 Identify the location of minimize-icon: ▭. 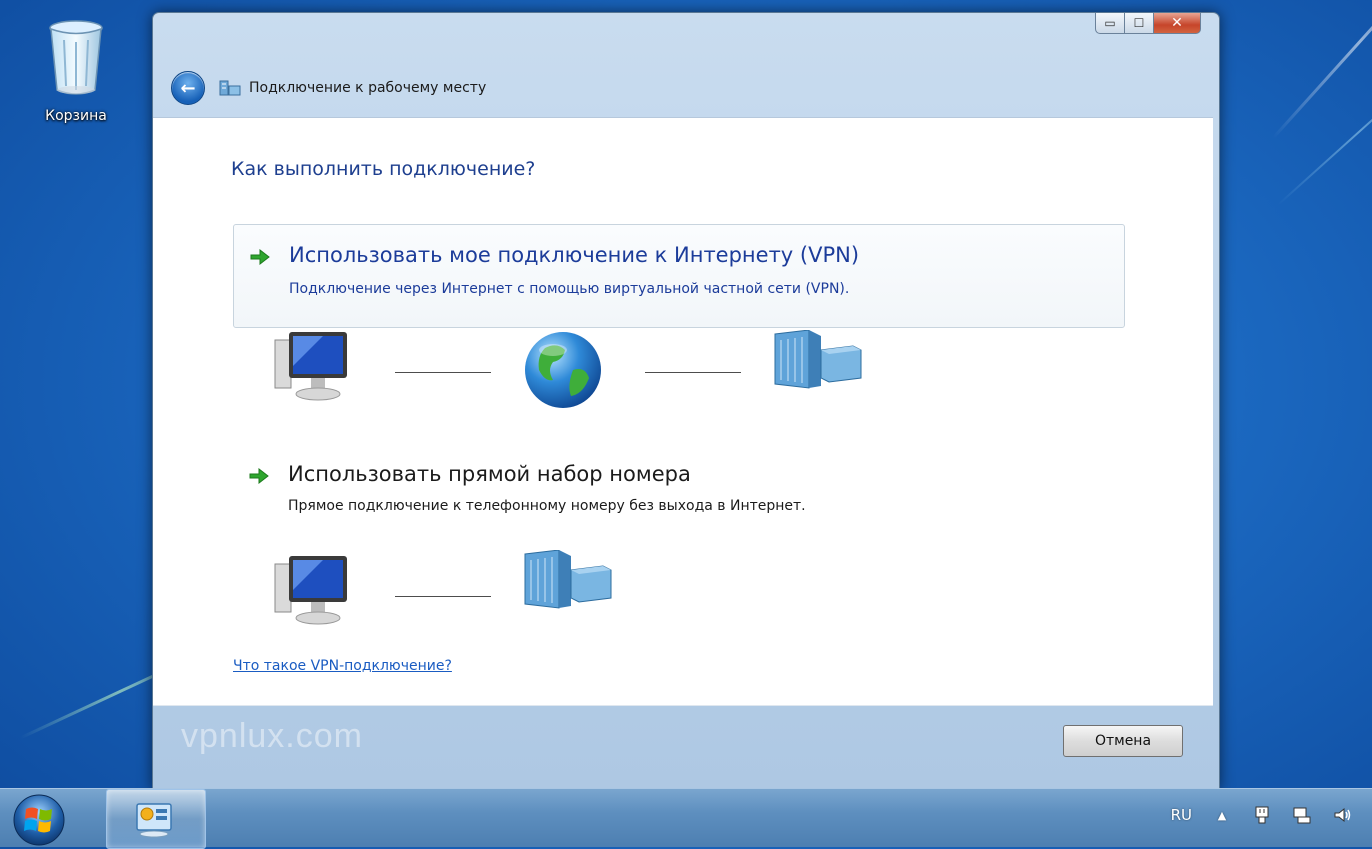
(1110, 23).